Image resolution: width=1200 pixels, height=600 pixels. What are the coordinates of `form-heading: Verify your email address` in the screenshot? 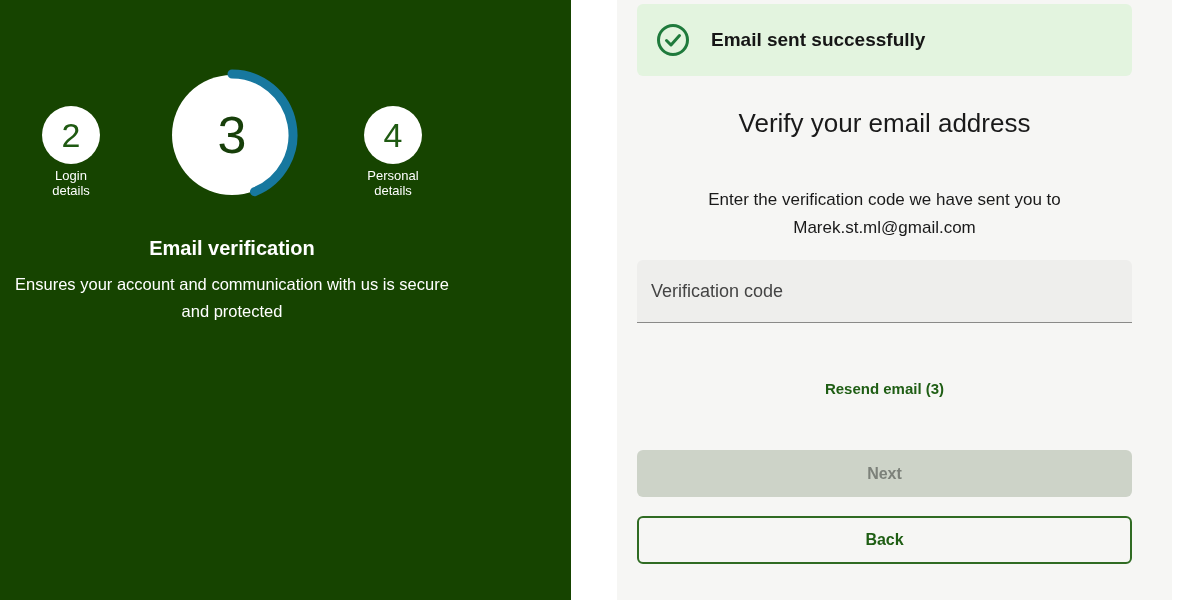 It's located at (884, 123).